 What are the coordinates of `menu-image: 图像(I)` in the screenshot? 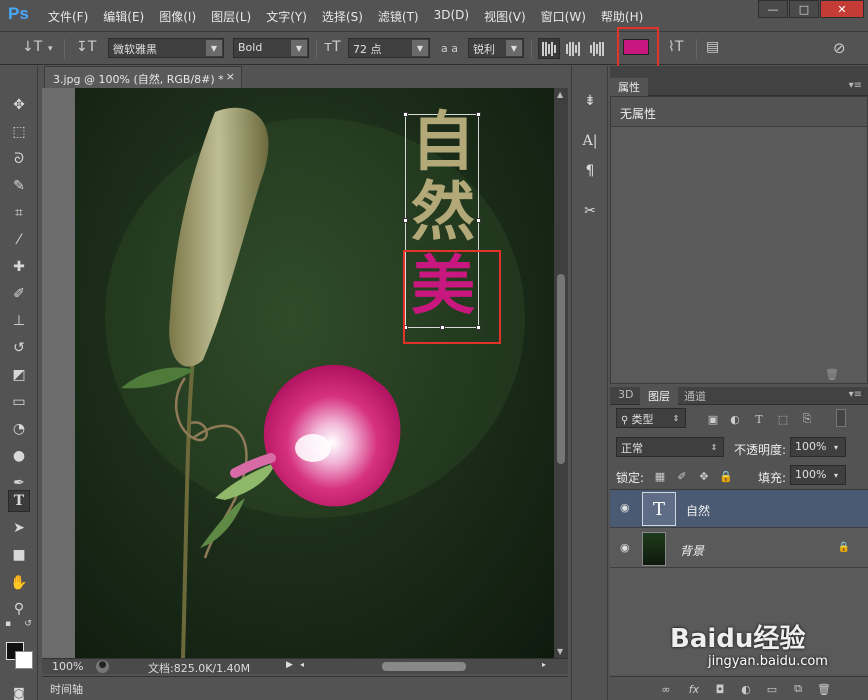 It's located at (177, 16).